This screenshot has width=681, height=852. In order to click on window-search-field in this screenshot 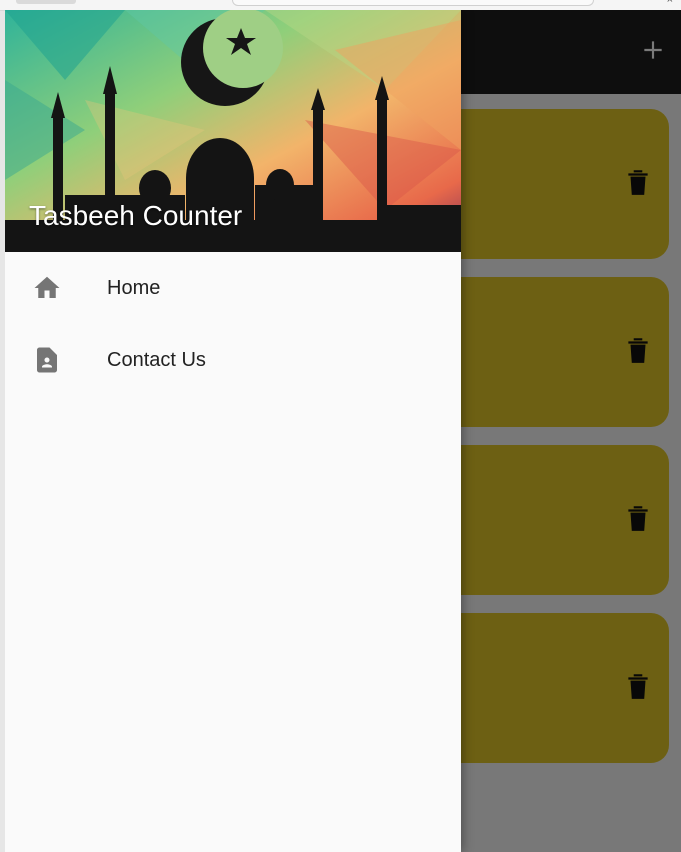, I will do `click(413, 3)`.